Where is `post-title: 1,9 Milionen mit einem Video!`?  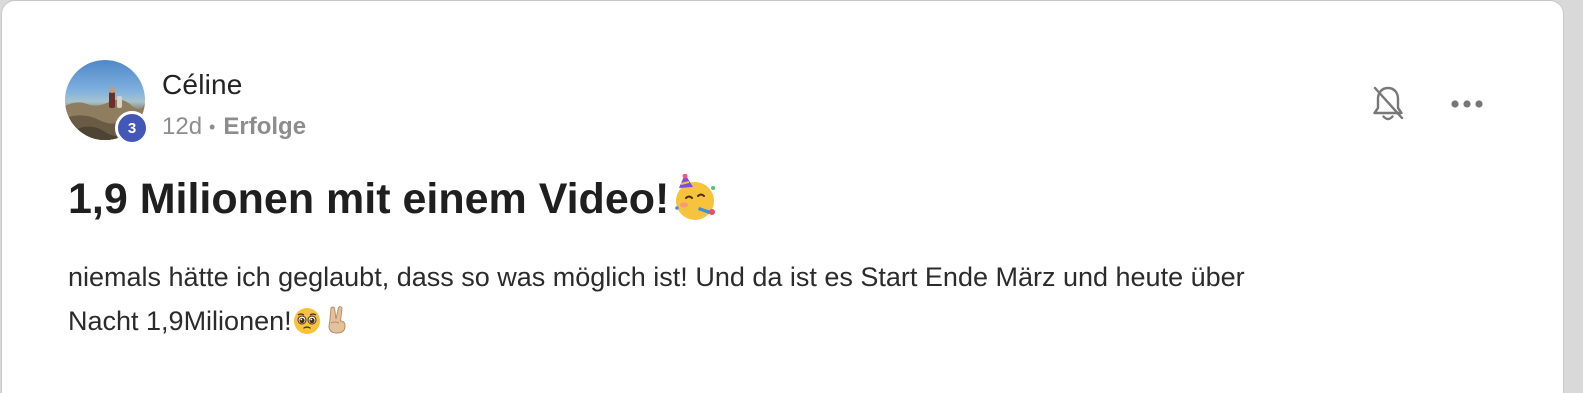 post-title: 1,9 Milionen mit einem Video! is located at coordinates (369, 199).